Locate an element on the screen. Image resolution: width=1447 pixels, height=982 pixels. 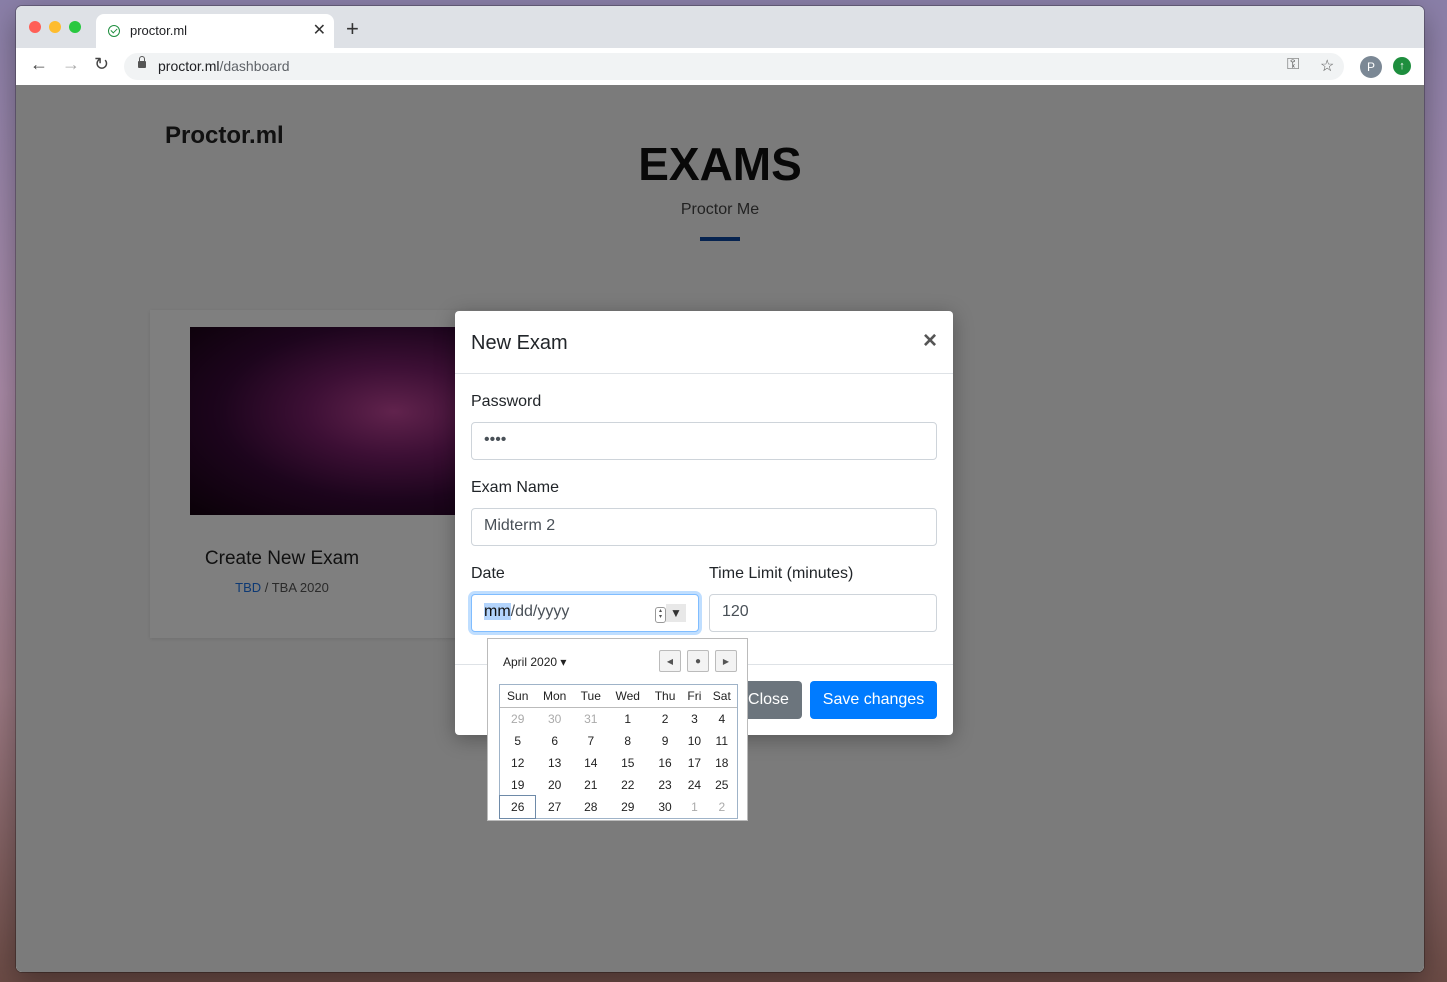
calendar-day: 15 is located at coordinates (628, 763).